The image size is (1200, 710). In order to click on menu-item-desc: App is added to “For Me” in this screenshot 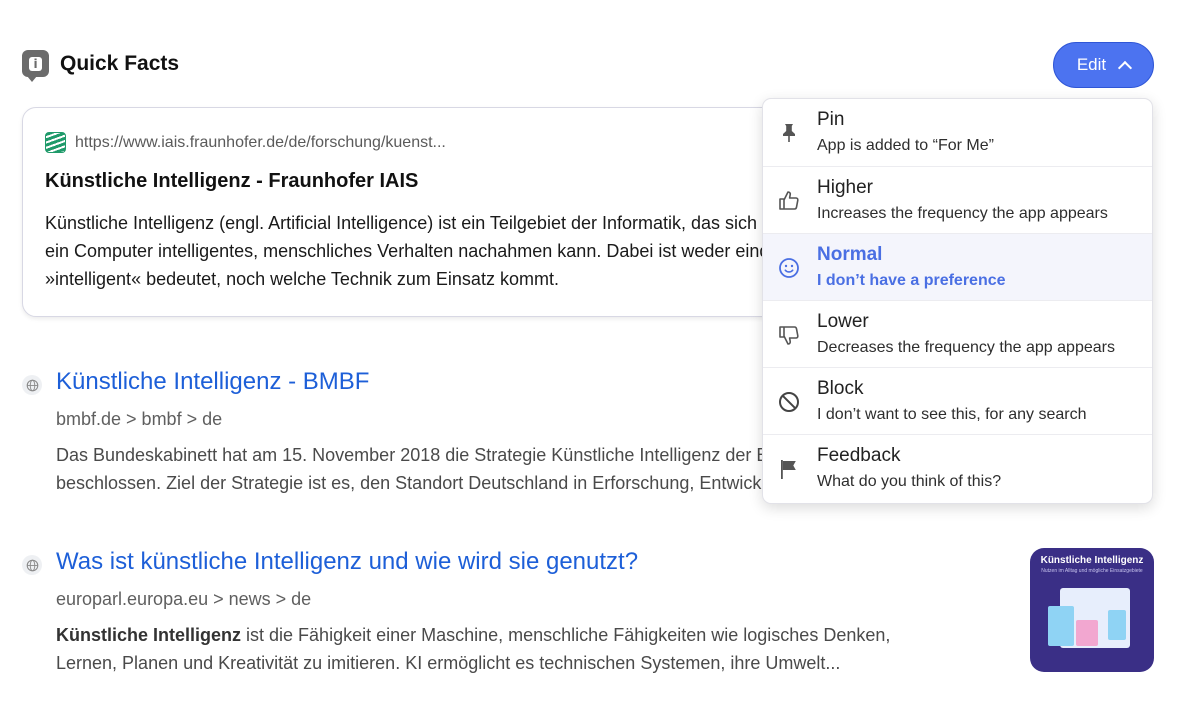, I will do `click(905, 145)`.